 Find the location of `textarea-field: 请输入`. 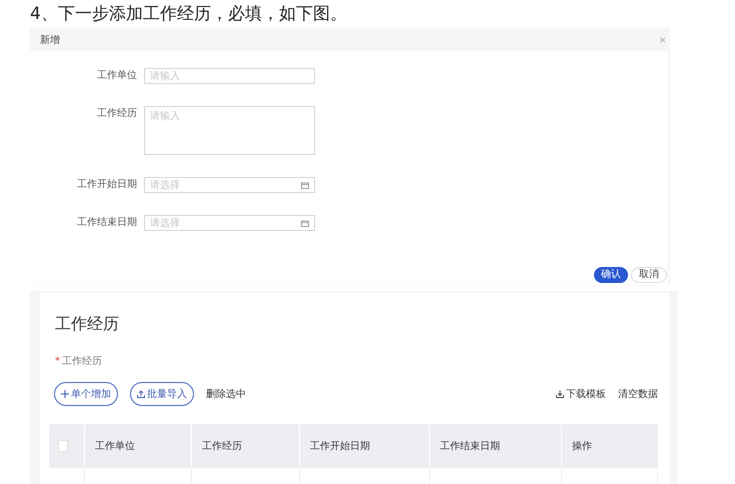

textarea-field: 请输入 is located at coordinates (229, 130).